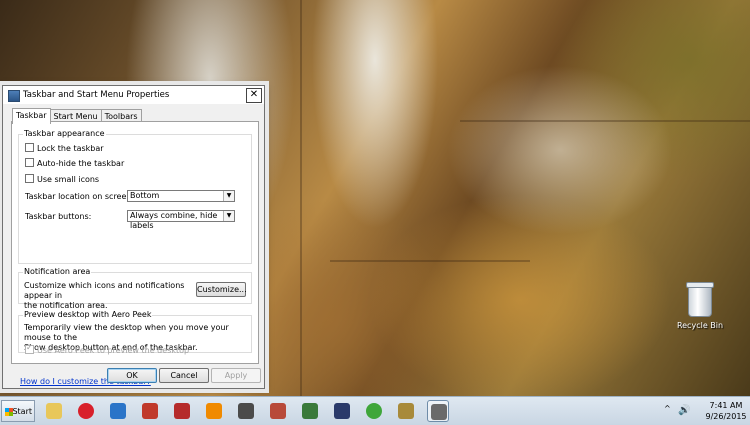  I want to click on tray-overflow-icon: ^, so click(667, 408).